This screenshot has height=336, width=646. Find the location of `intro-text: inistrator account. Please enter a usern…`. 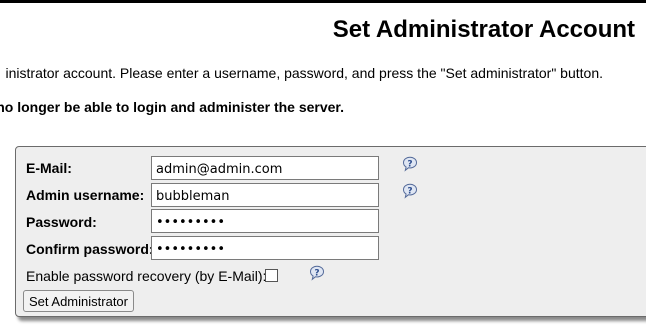

intro-text: inistrator account. Please enter a usern… is located at coordinates (304, 73).